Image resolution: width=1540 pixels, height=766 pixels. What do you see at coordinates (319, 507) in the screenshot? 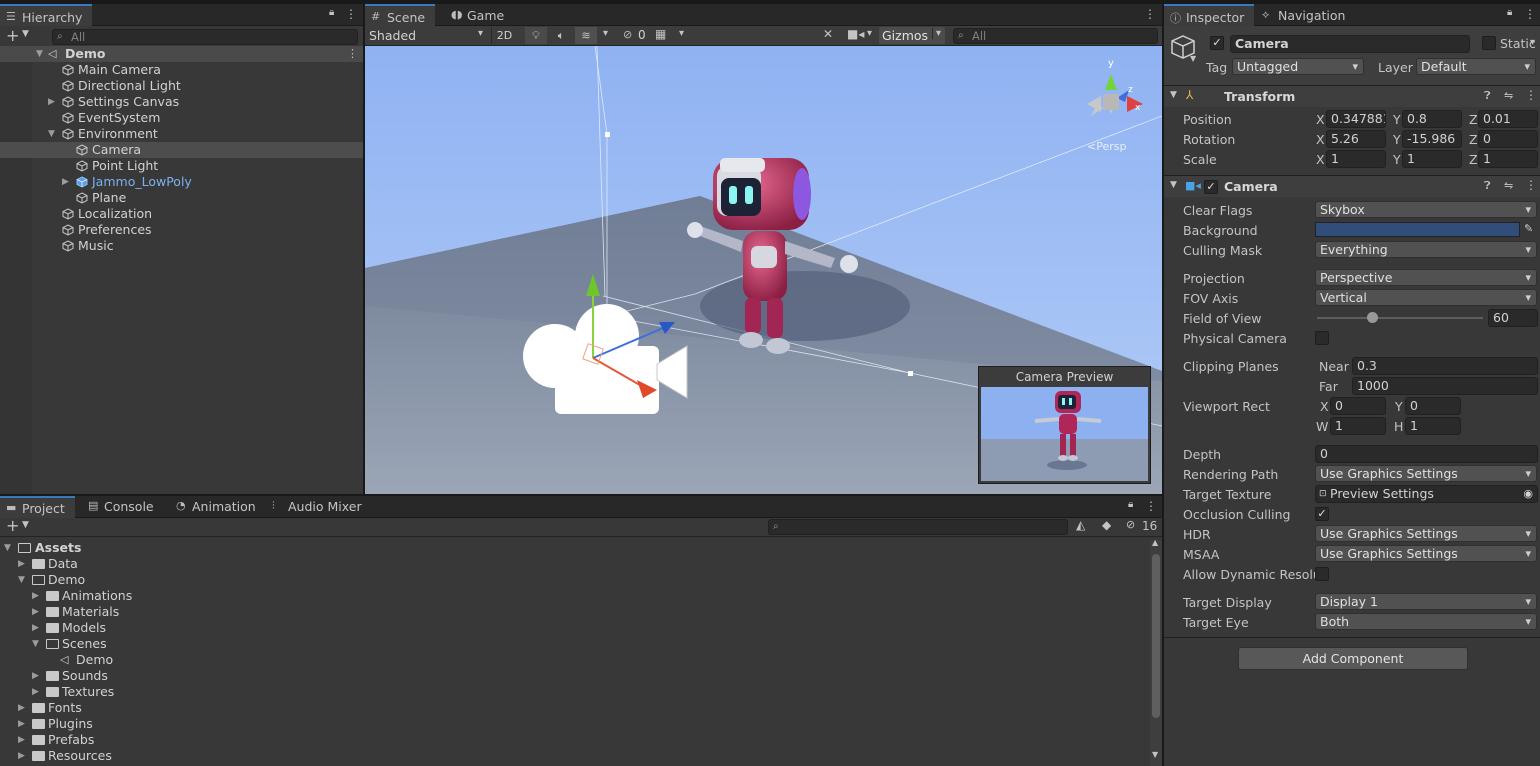
I see `tab-audio-mixer: ⫶ Audio Mixer` at bounding box center [319, 507].